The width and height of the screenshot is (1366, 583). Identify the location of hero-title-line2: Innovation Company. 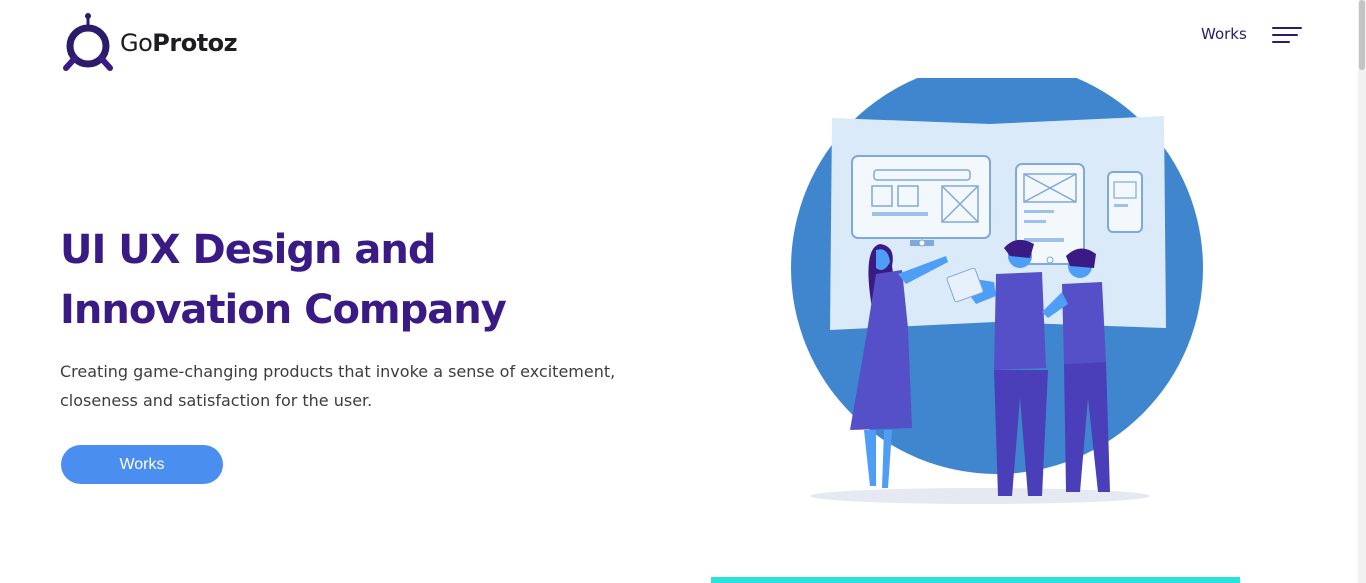
(283, 310).